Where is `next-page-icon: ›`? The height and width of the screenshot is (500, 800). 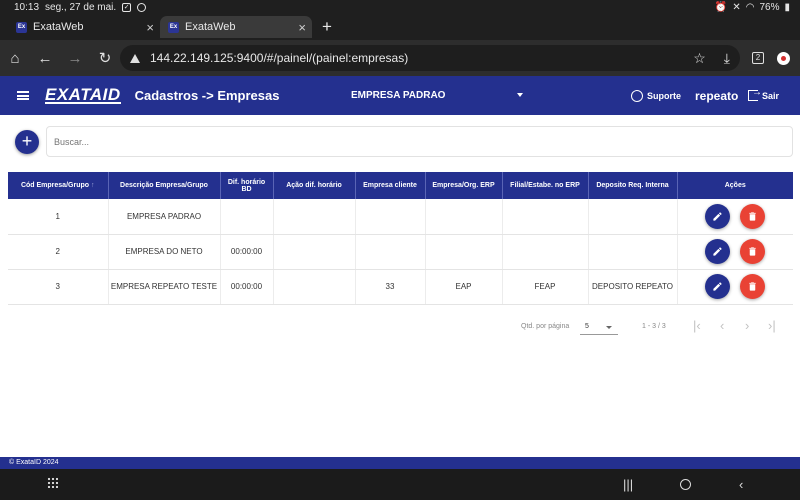
next-page-icon: › is located at coordinates (747, 325).